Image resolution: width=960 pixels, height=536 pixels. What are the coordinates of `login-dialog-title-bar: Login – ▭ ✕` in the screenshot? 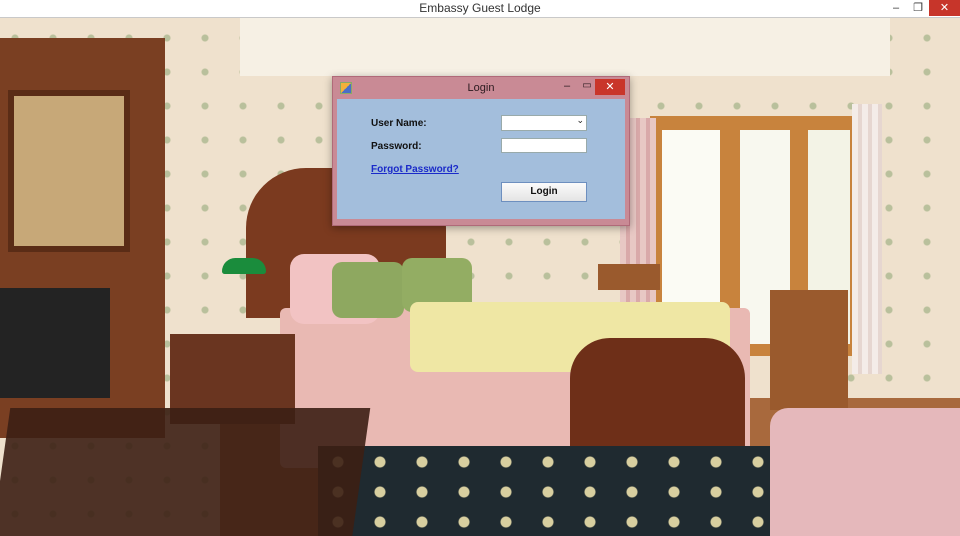 It's located at (481, 87).